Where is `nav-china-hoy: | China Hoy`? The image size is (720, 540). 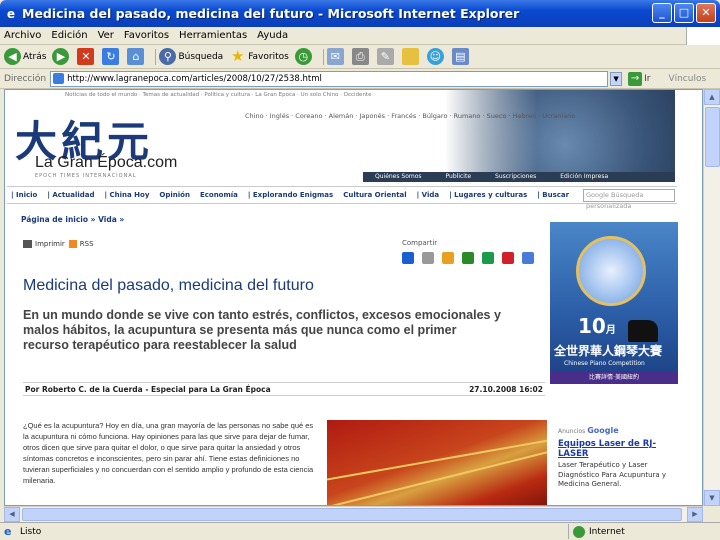
nav-china-hoy: | China Hoy is located at coordinates (127, 195).